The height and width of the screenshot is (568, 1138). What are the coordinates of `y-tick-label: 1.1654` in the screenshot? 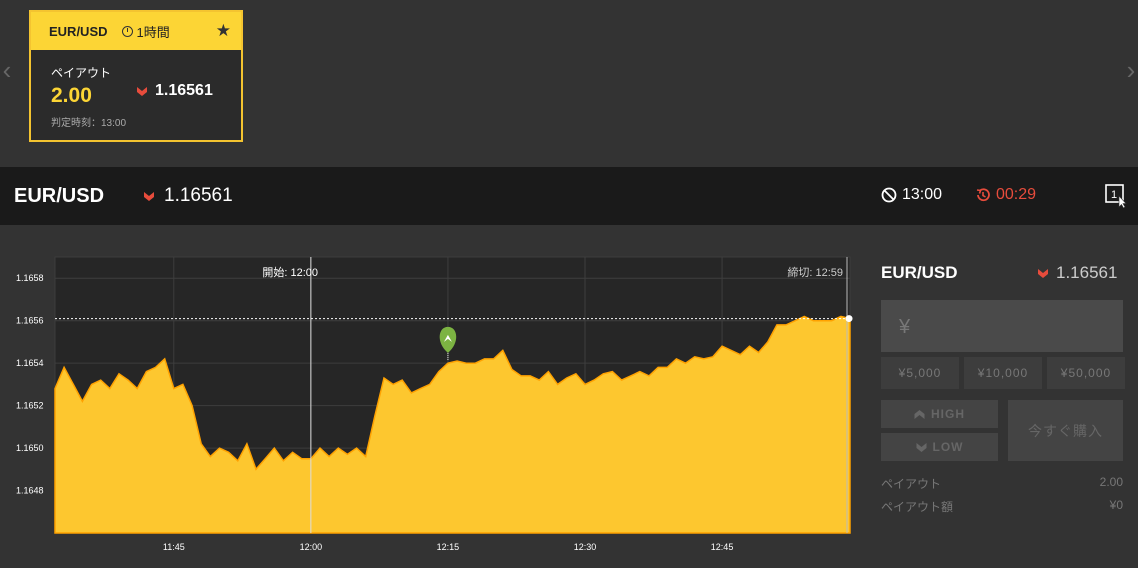 It's located at (30, 363).